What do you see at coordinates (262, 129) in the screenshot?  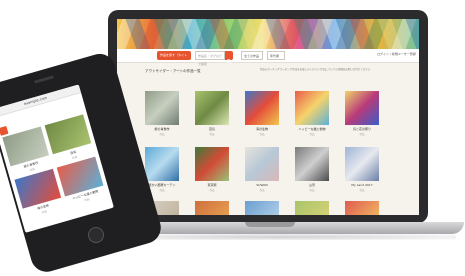 I see `artwork-title: 海の生物` at bounding box center [262, 129].